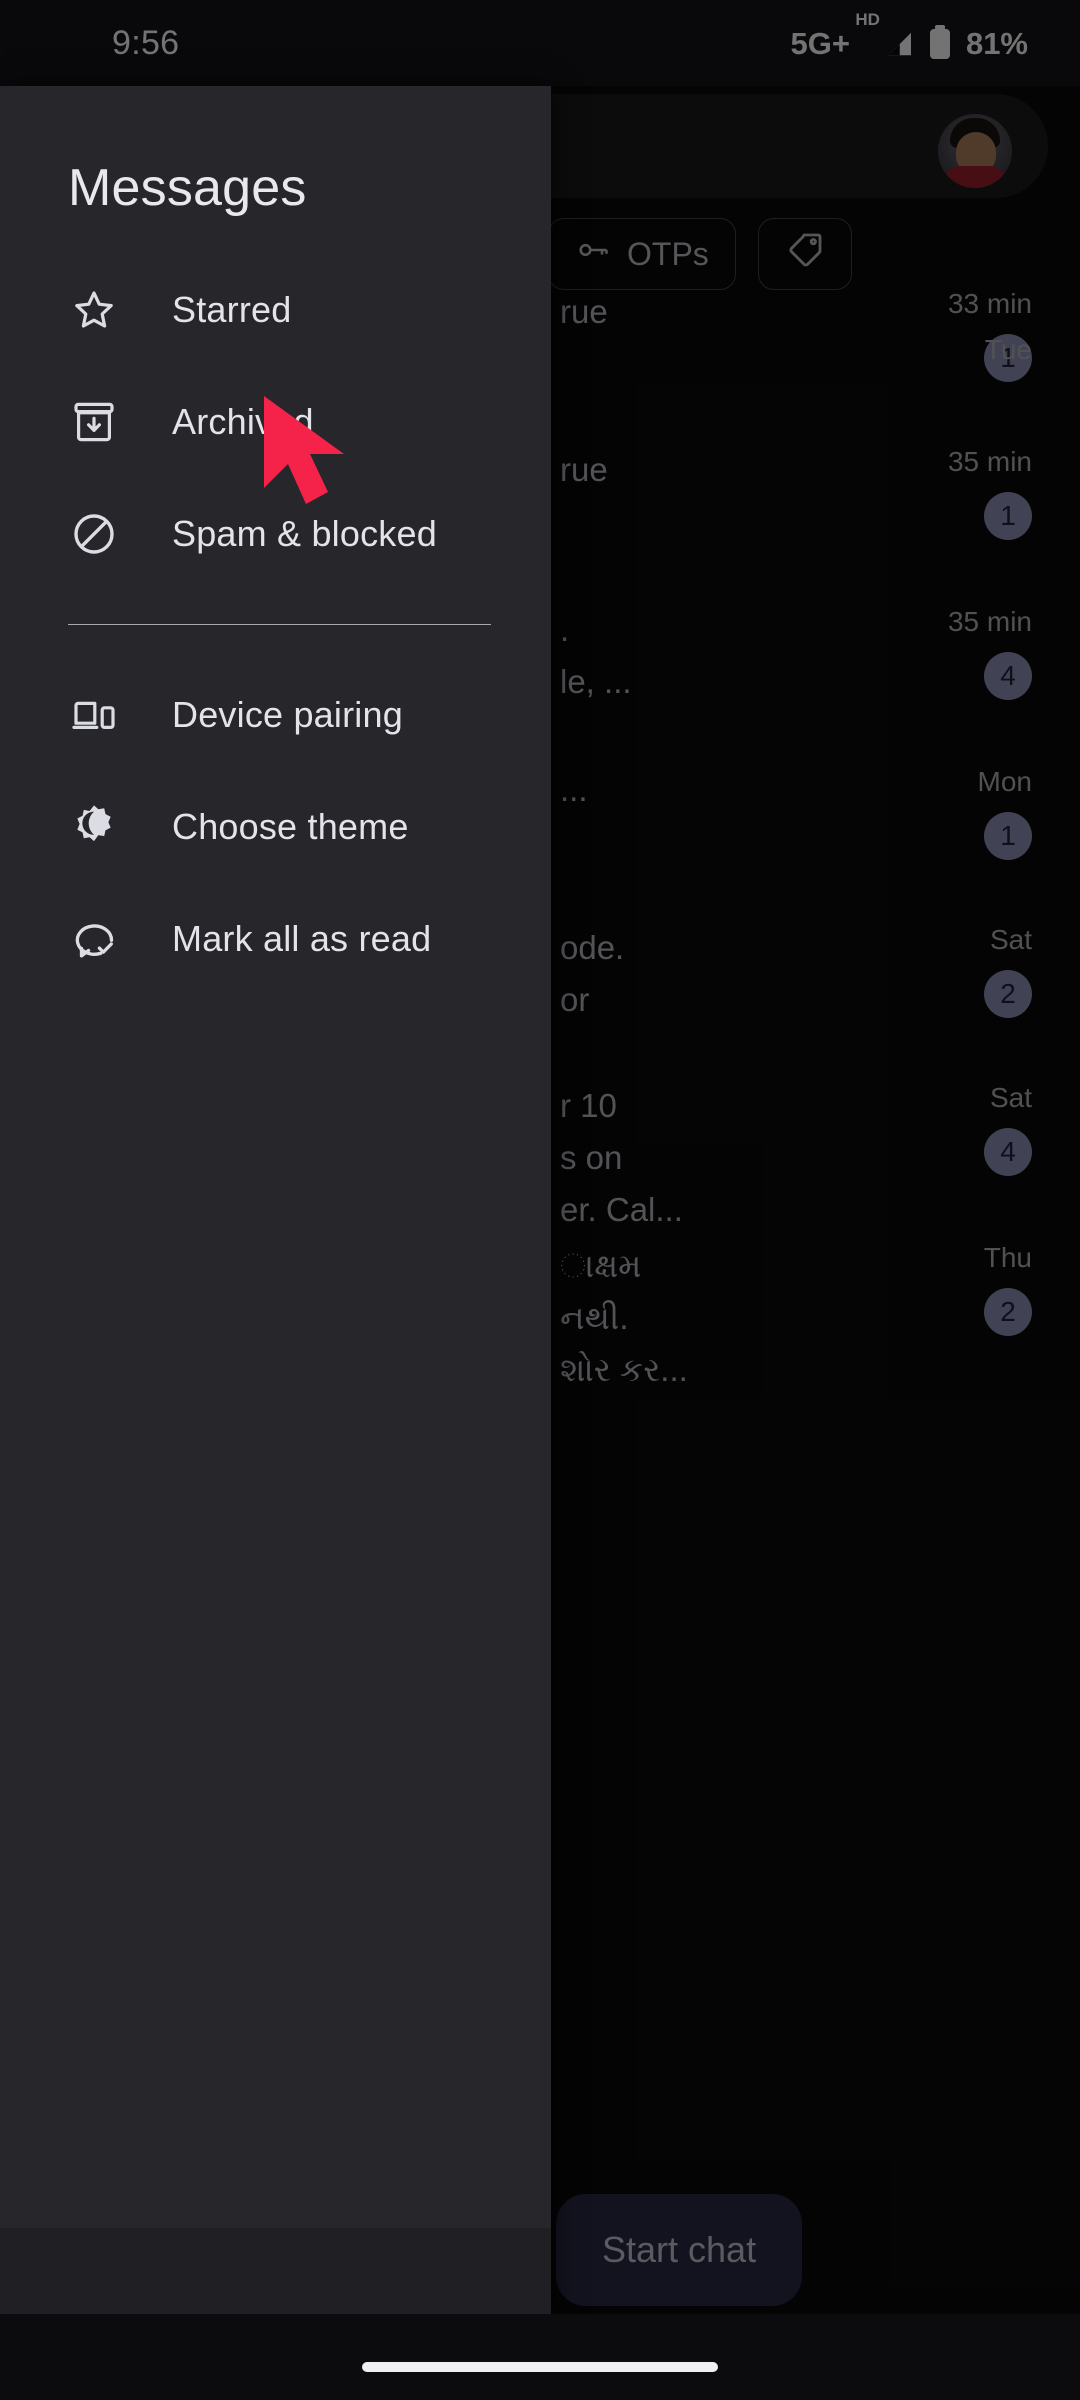  I want to click on menu-item-starred: Starred, so click(275, 310).